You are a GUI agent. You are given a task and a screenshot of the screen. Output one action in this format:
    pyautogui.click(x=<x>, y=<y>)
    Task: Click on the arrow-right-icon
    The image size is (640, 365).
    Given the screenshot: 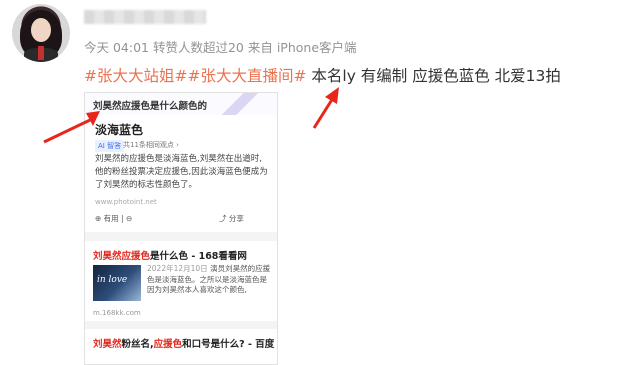 What is the action you would take?
    pyautogui.click(x=325, y=108)
    